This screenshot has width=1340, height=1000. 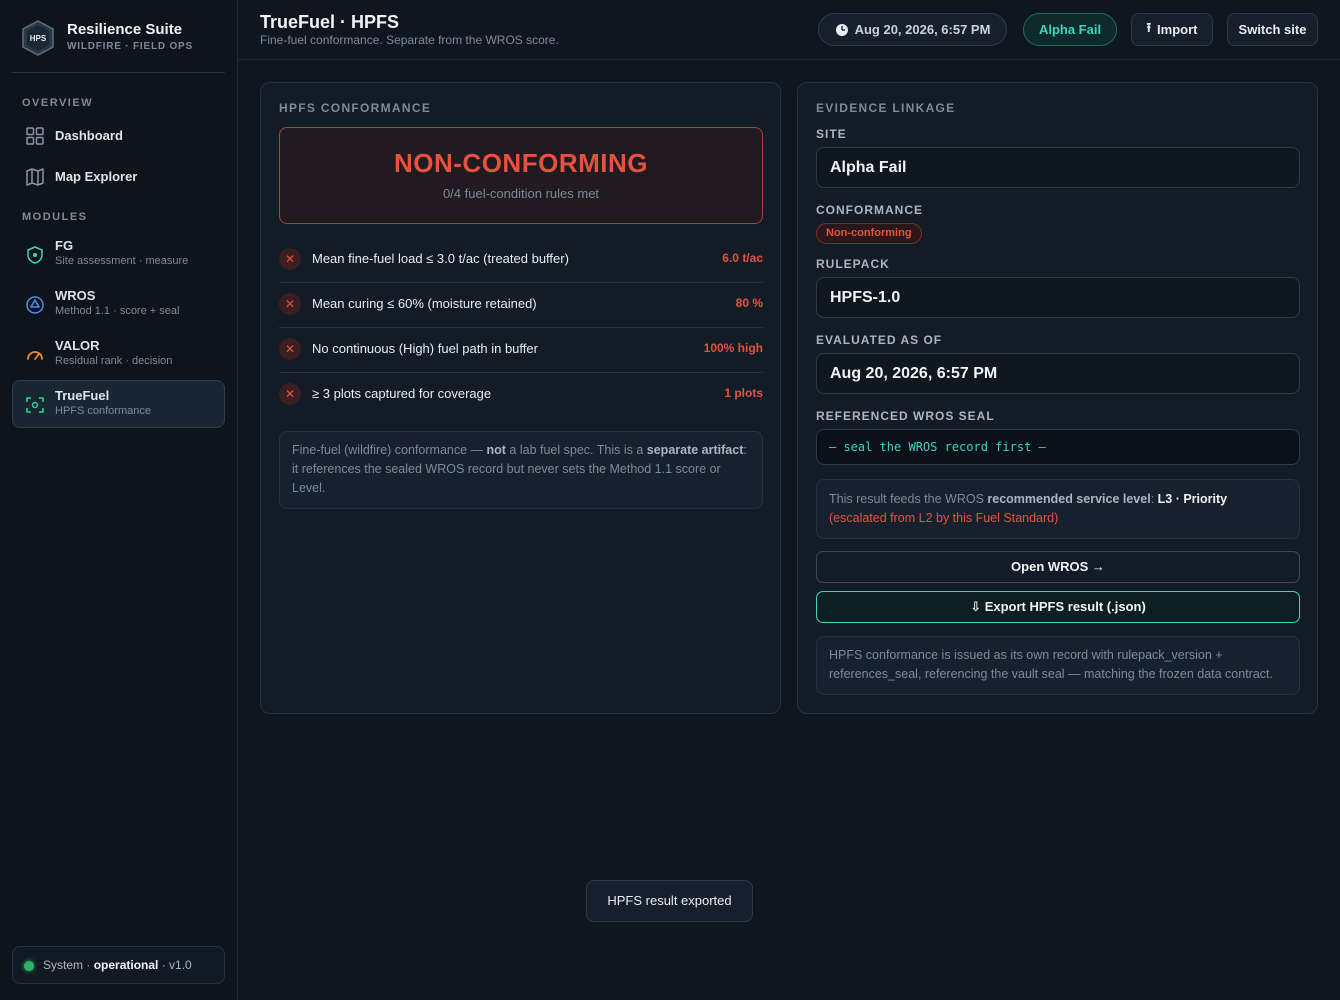 I want to click on import-label: Import, so click(x=1177, y=29).